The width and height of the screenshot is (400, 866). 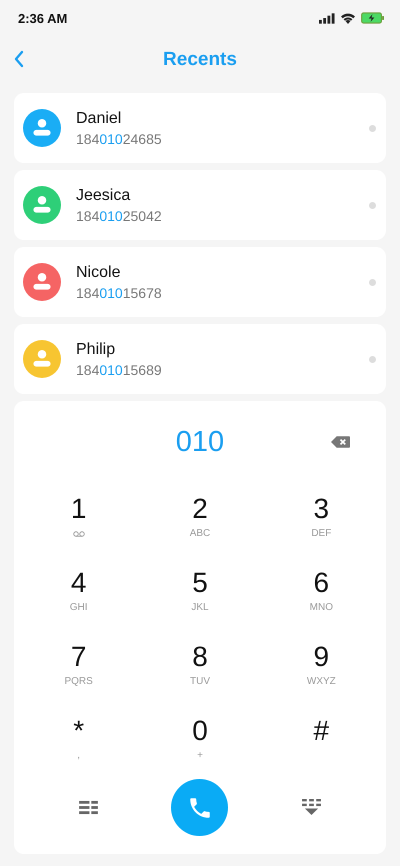 I want to click on dialed-number: 010, so click(x=200, y=442).